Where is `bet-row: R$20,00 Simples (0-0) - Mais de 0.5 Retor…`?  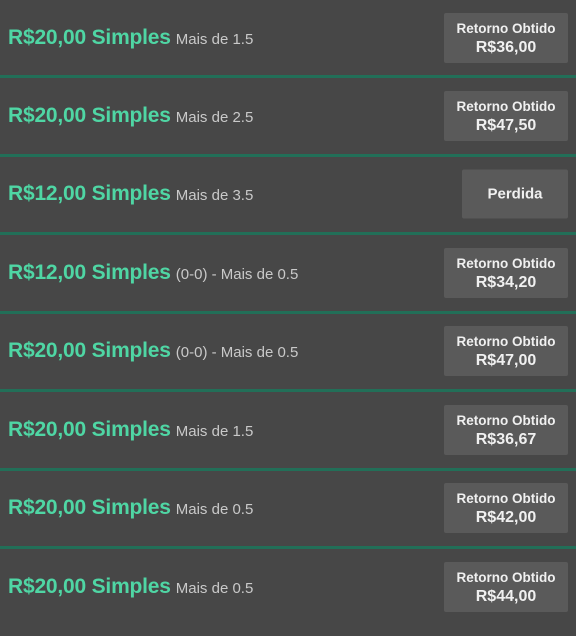 bet-row: R$20,00 Simples (0-0) - Mais de 0.5 Retor… is located at coordinates (288, 349).